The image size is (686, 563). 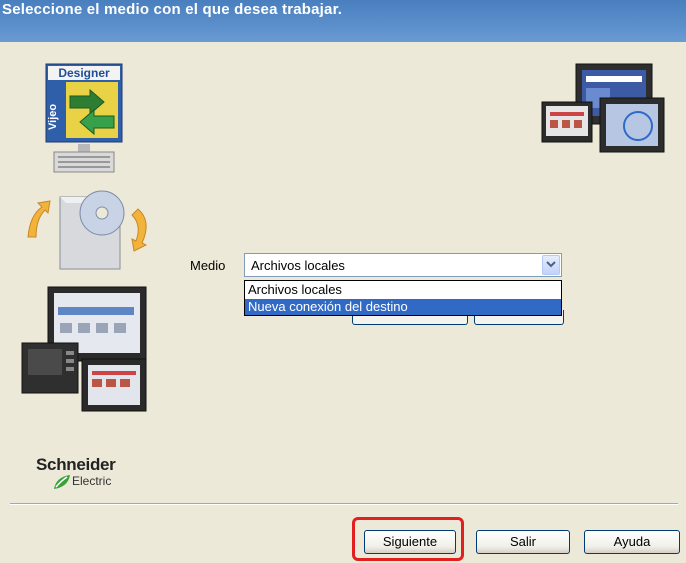 I want to click on option-nueva-conexion: Nueva conexión del destino, so click(x=403, y=307).